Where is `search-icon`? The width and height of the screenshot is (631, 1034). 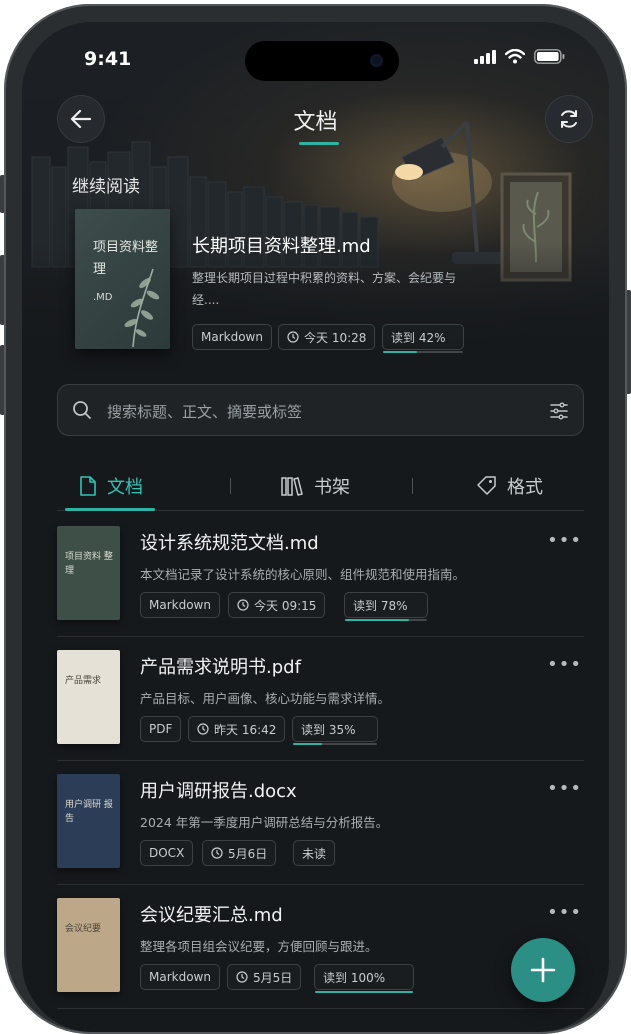
search-icon is located at coordinates (82, 410).